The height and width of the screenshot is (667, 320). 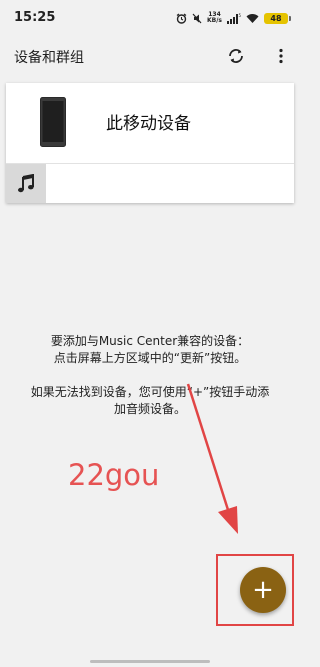 I want to click on add-device-button: +, so click(x=263, y=590).